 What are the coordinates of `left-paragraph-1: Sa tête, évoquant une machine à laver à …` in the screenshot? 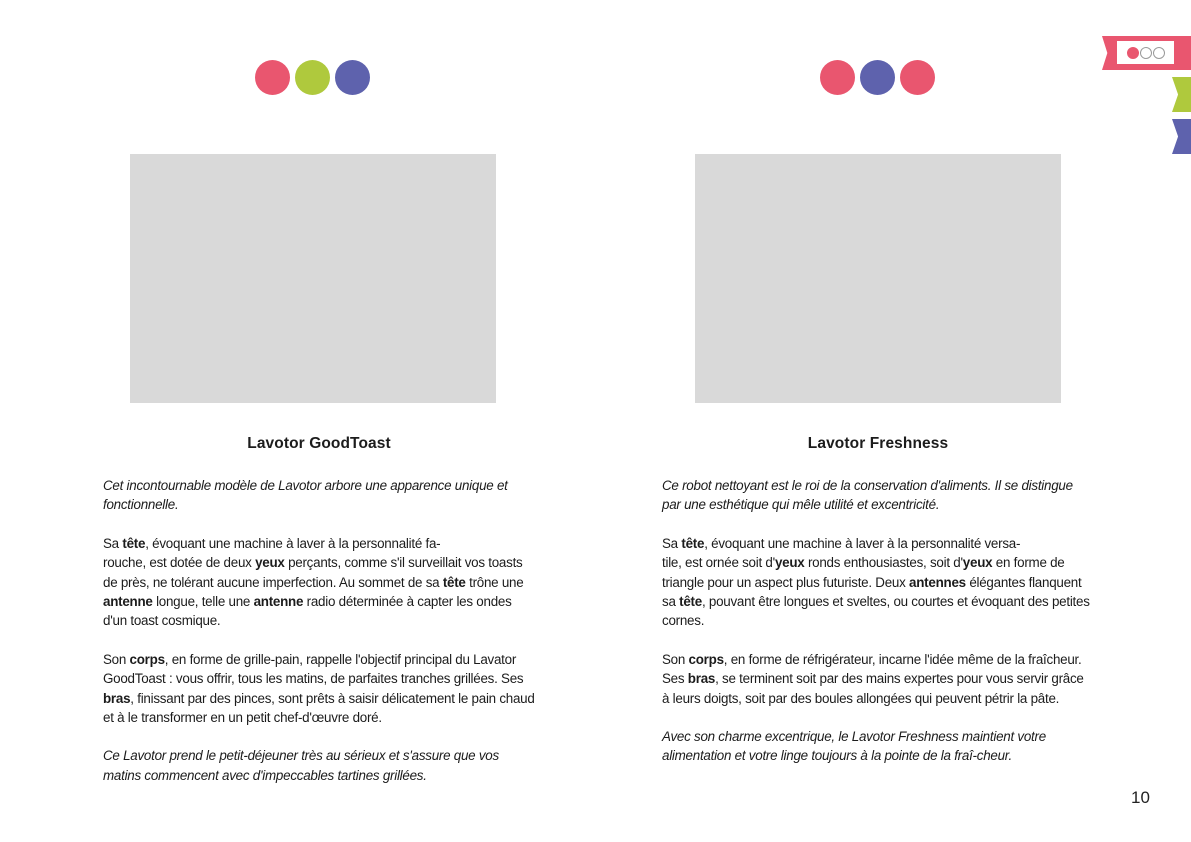 It's located at (313, 582).